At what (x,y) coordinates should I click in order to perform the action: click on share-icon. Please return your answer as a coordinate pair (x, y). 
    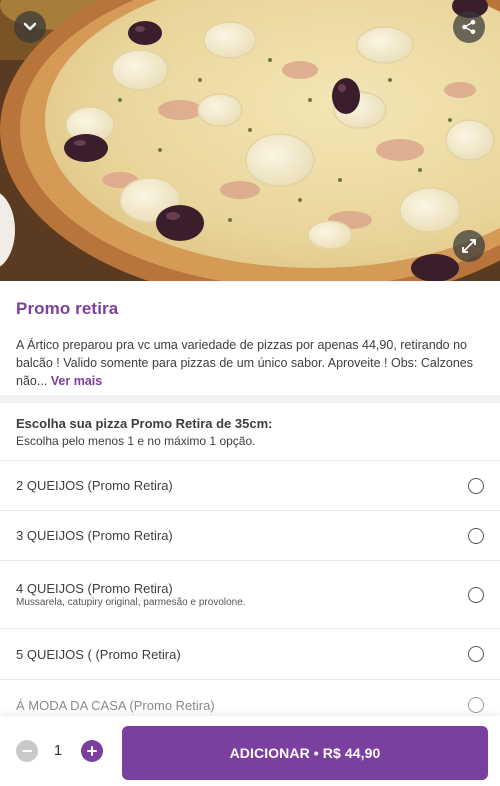
    Looking at the image, I should click on (469, 27).